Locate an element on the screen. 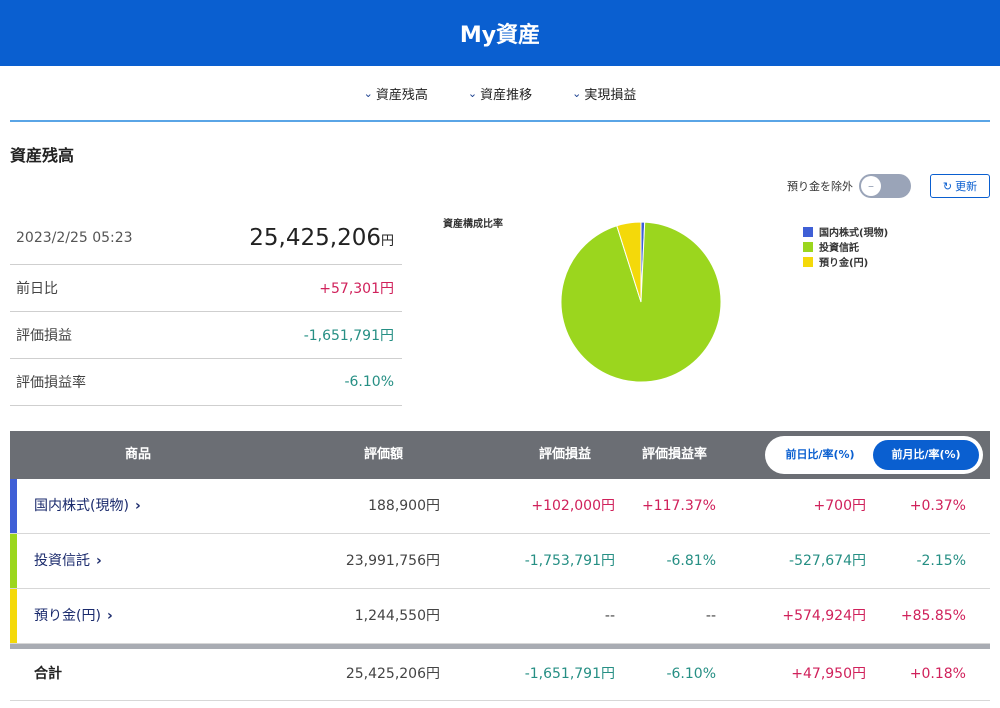 The width and height of the screenshot is (1000, 708). tab-label: 資産推移 is located at coordinates (506, 95).